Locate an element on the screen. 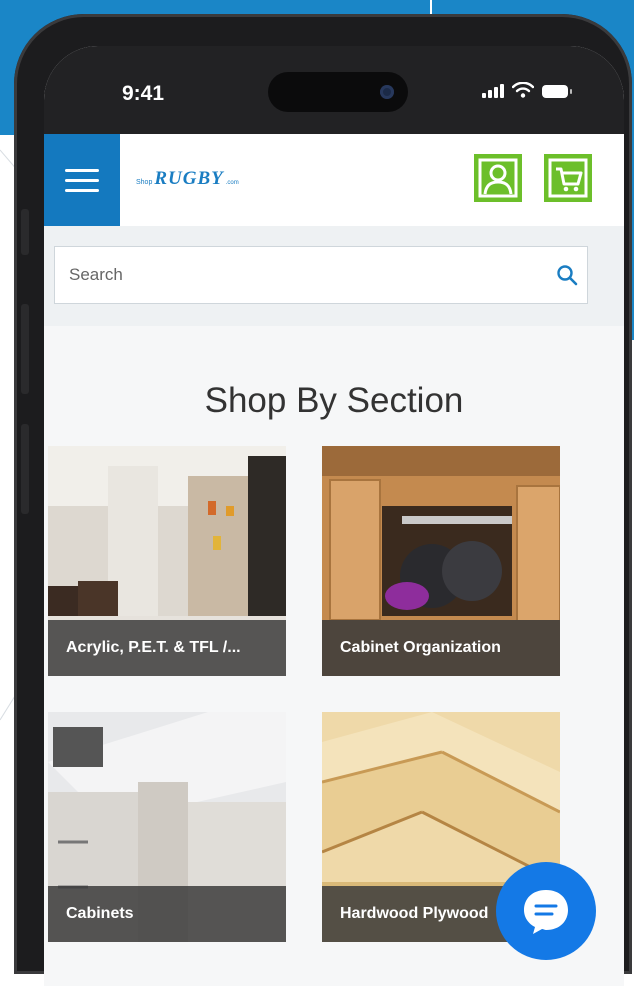 The image size is (634, 986). search-box is located at coordinates (321, 275).